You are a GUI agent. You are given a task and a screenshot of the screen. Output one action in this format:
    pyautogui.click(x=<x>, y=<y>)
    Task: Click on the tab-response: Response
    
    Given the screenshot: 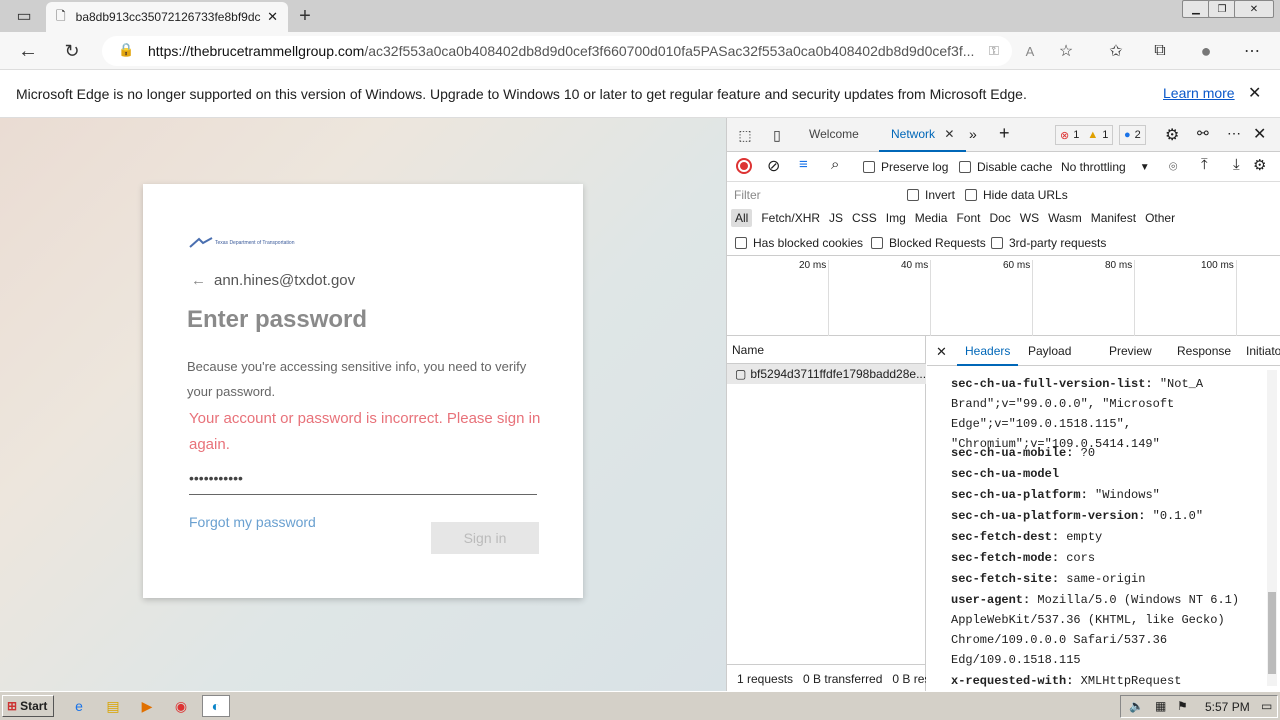 What is the action you would take?
    pyautogui.click(x=1204, y=351)
    